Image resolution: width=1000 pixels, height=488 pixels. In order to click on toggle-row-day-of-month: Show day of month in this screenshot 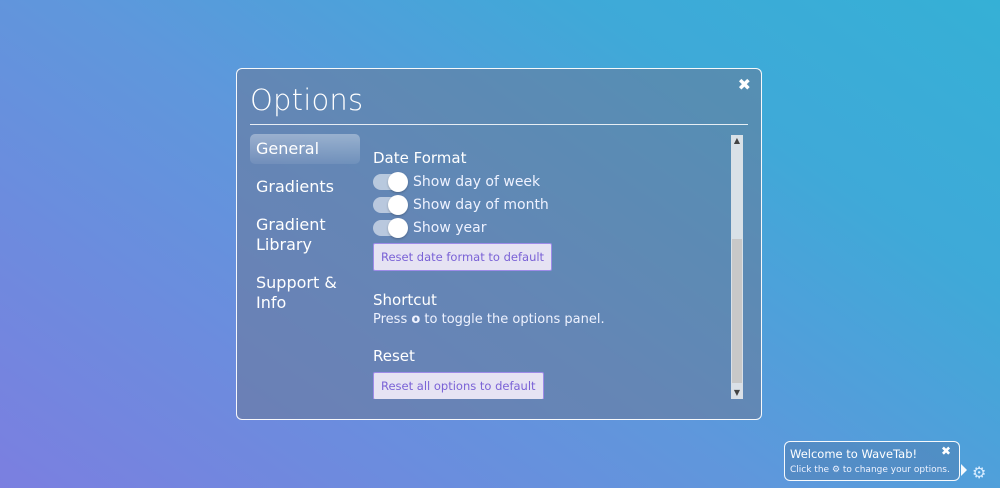, I will do `click(548, 204)`.